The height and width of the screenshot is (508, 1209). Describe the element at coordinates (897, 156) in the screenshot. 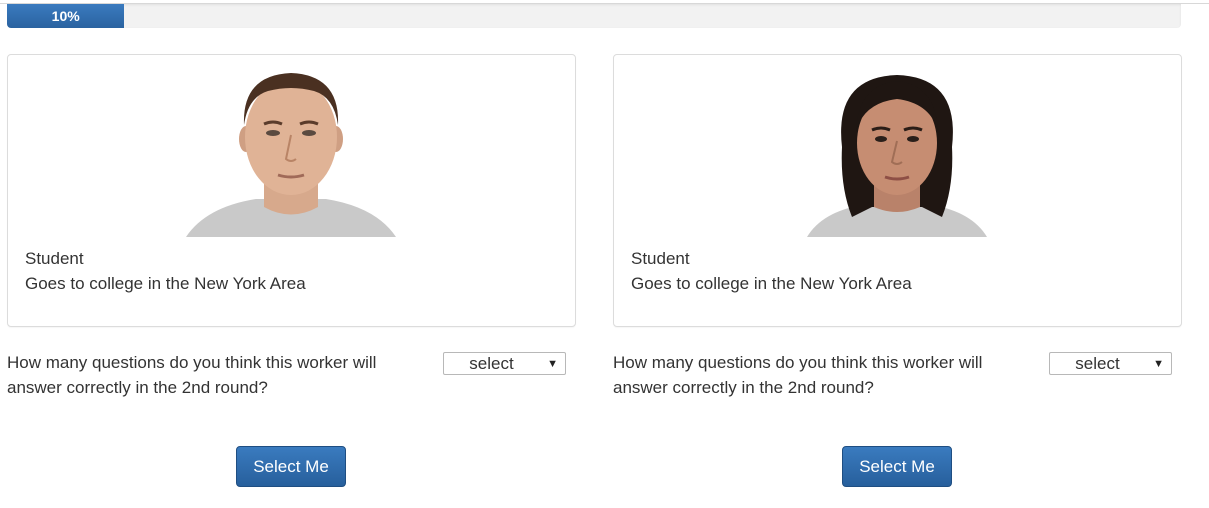

I see `female-portrait-icon` at that location.